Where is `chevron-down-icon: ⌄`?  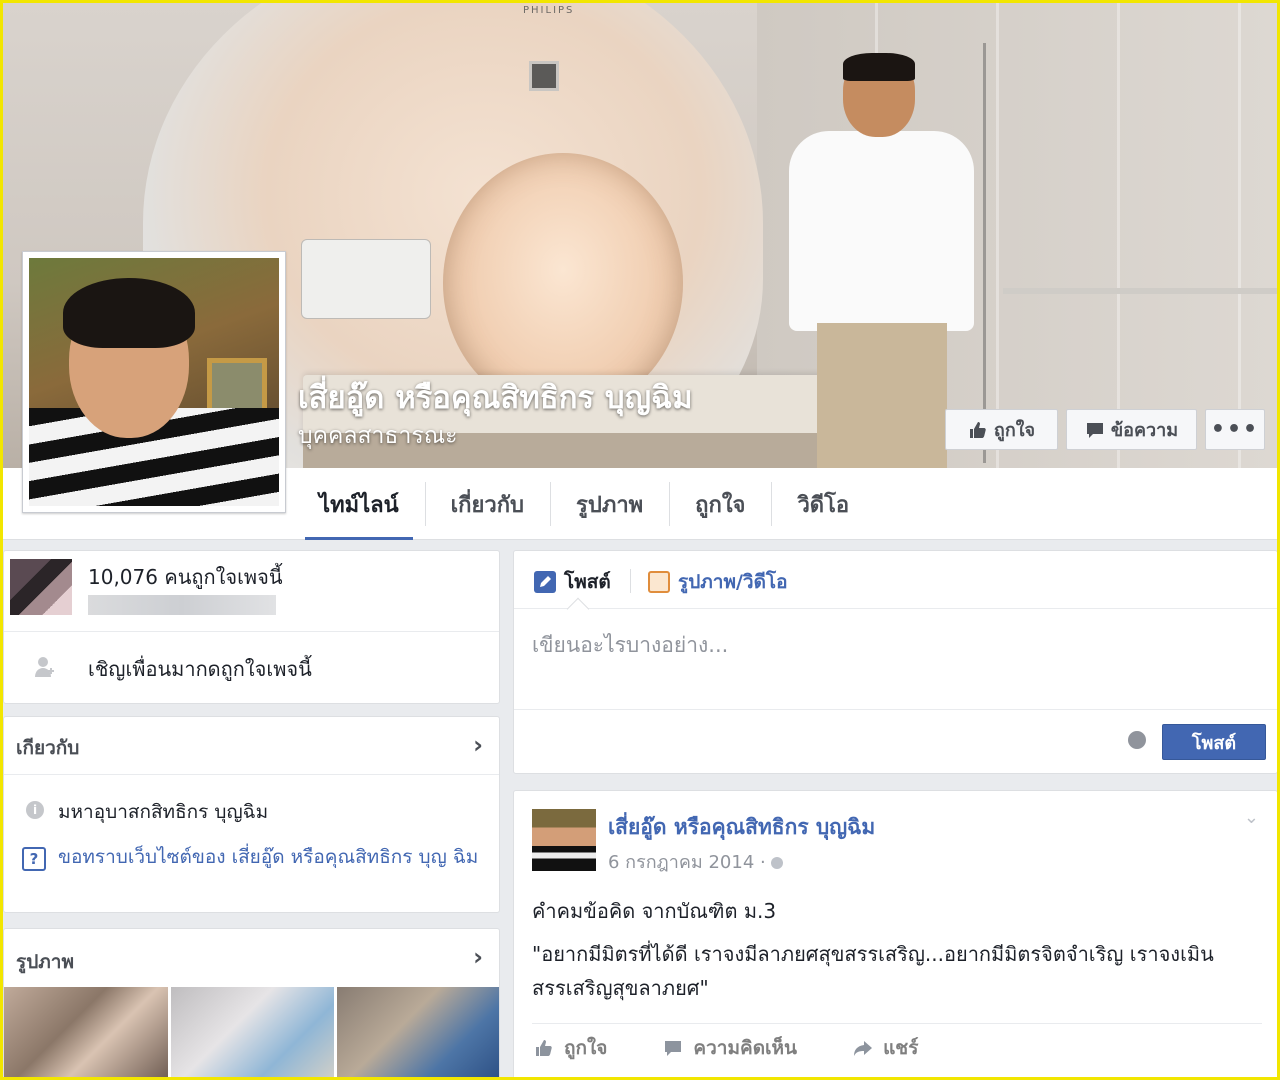 chevron-down-icon: ⌄ is located at coordinates (1251, 817).